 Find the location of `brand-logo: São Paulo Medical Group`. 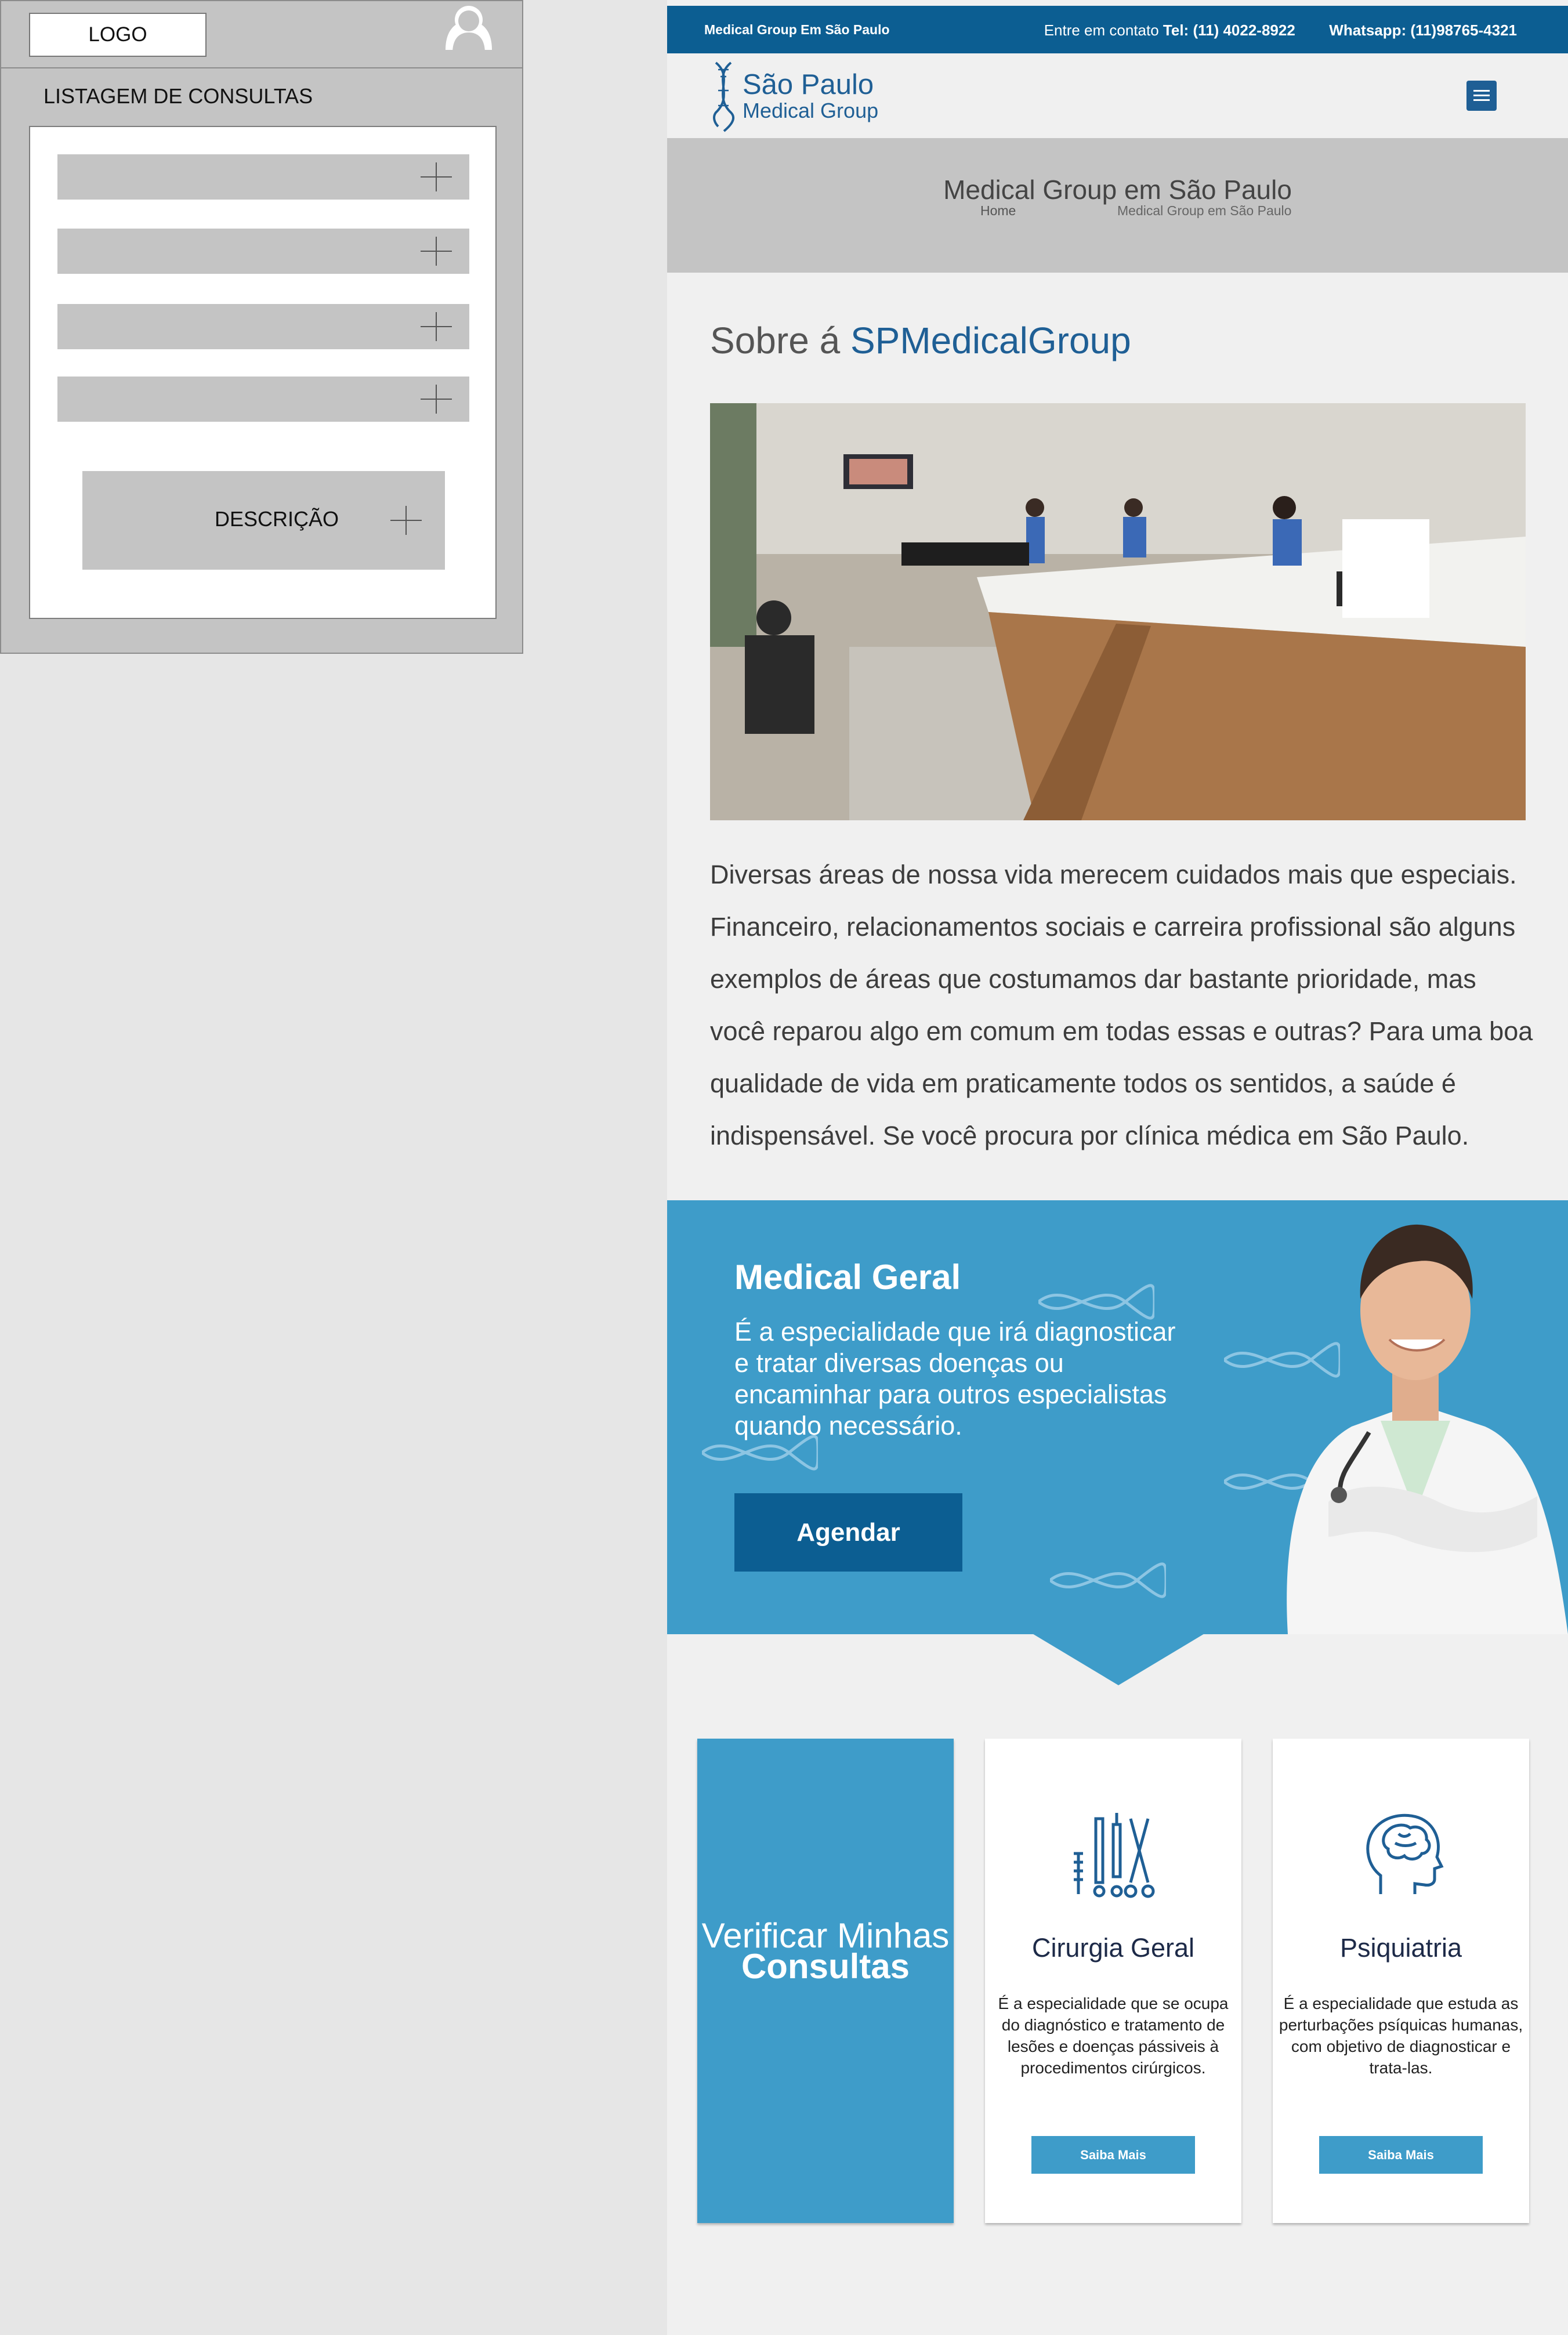

brand-logo: São Paulo Medical Group is located at coordinates (810, 96).